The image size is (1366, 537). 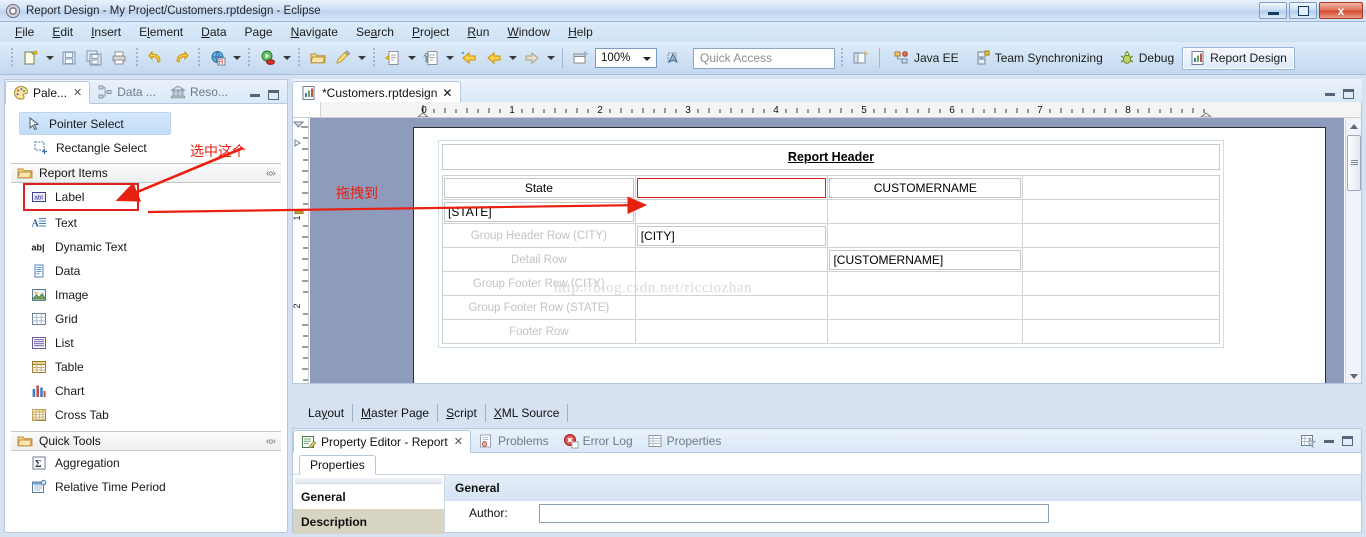 I want to click on cell-customername-binding: [CUSTOMERNAME], so click(x=925, y=259).